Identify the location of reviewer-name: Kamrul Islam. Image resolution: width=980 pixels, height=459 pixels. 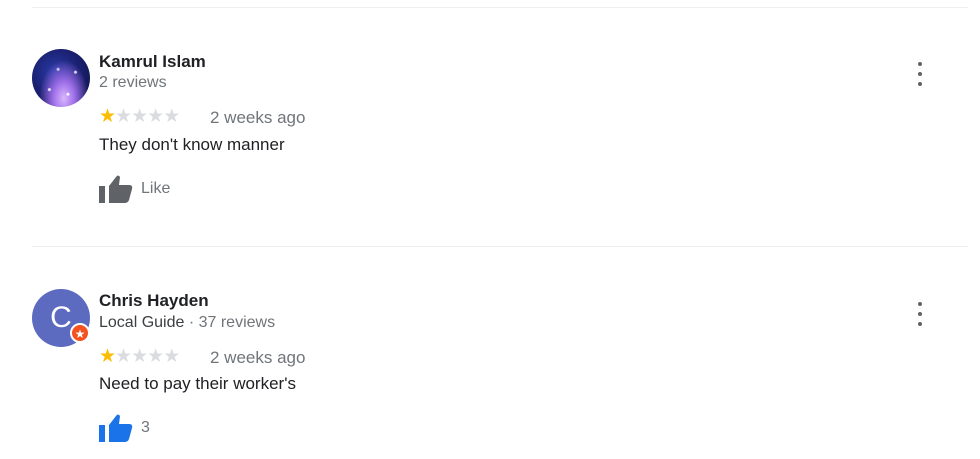
(152, 62).